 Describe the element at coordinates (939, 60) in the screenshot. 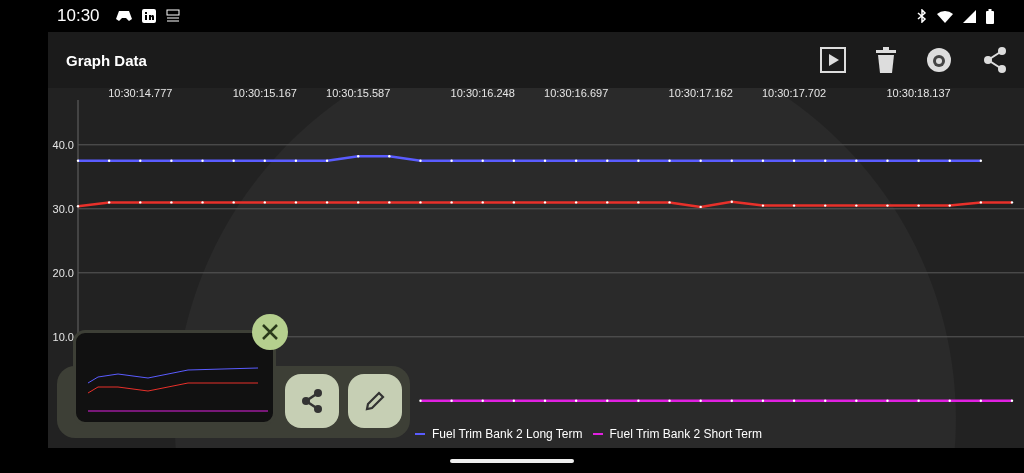

I see `gauge-icon` at that location.